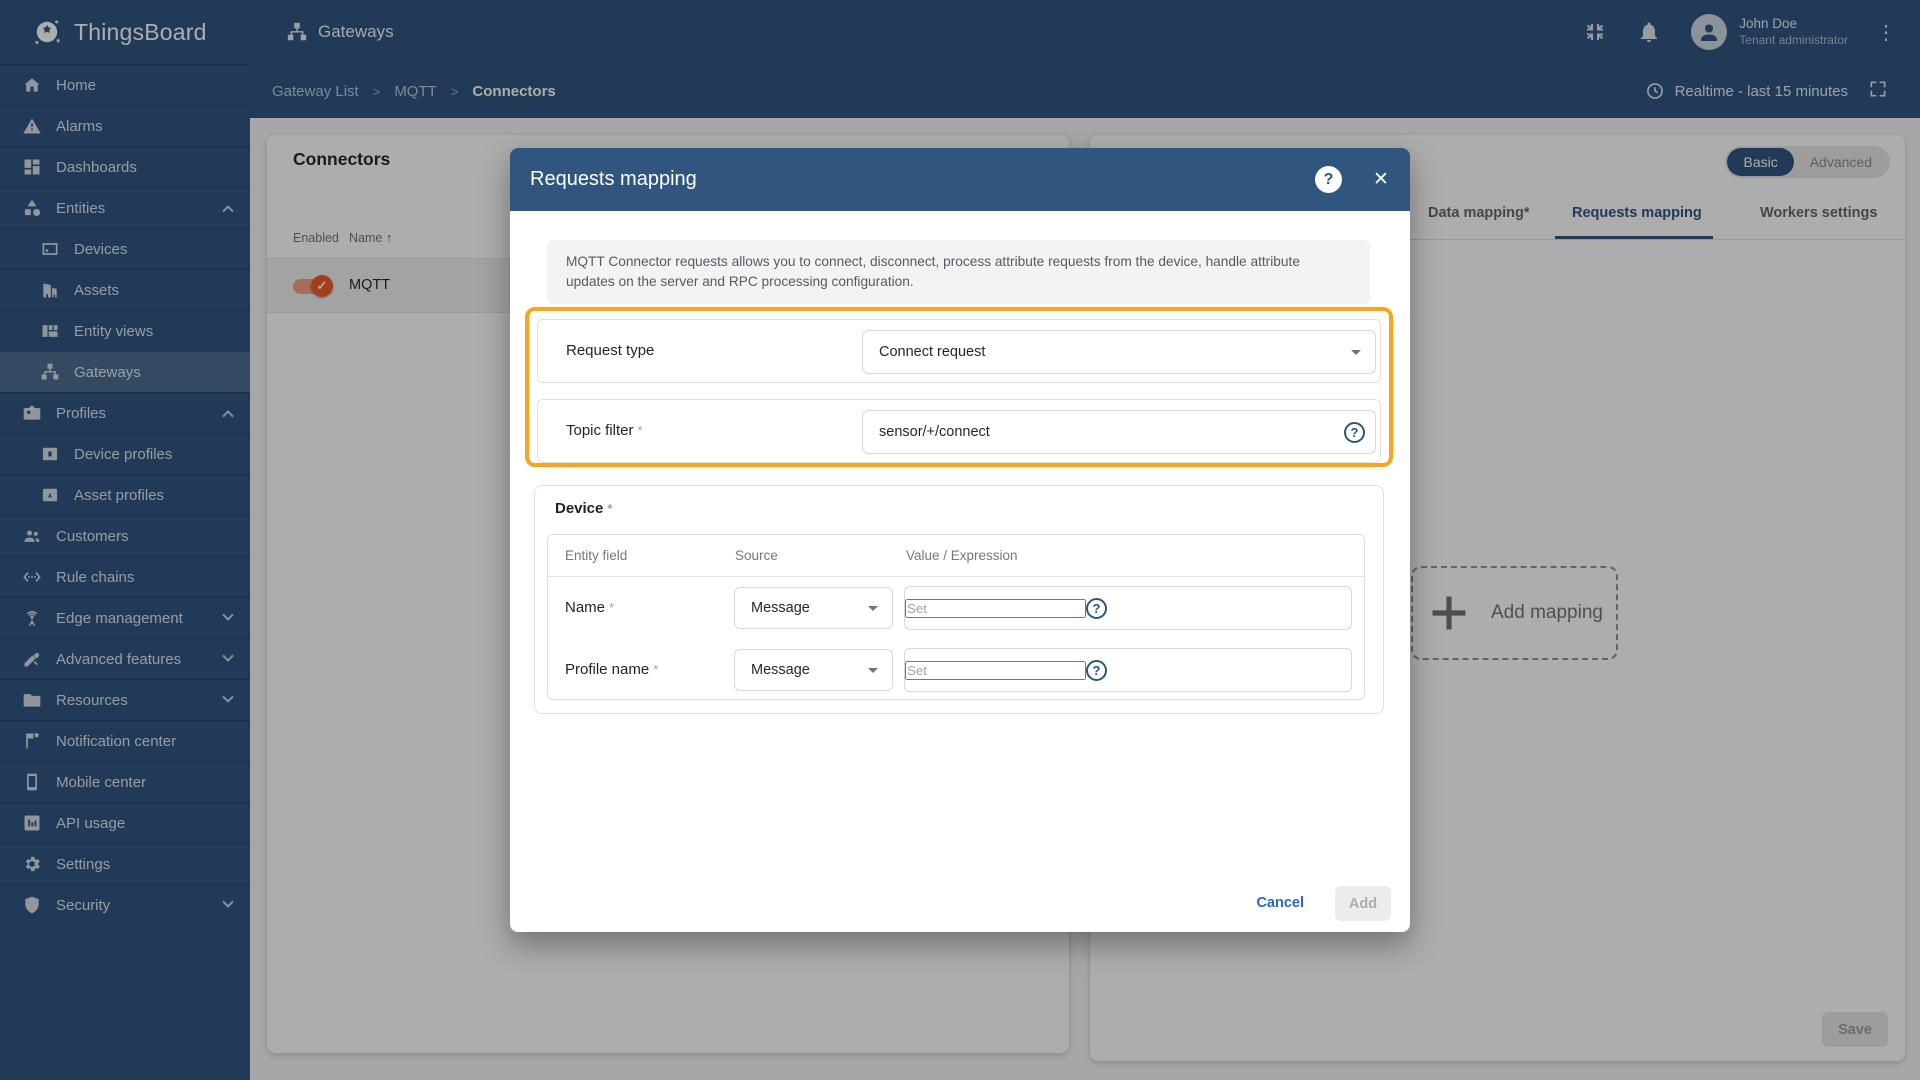 The image size is (1920, 1080). I want to click on profile-name-source-value: Message, so click(780, 670).